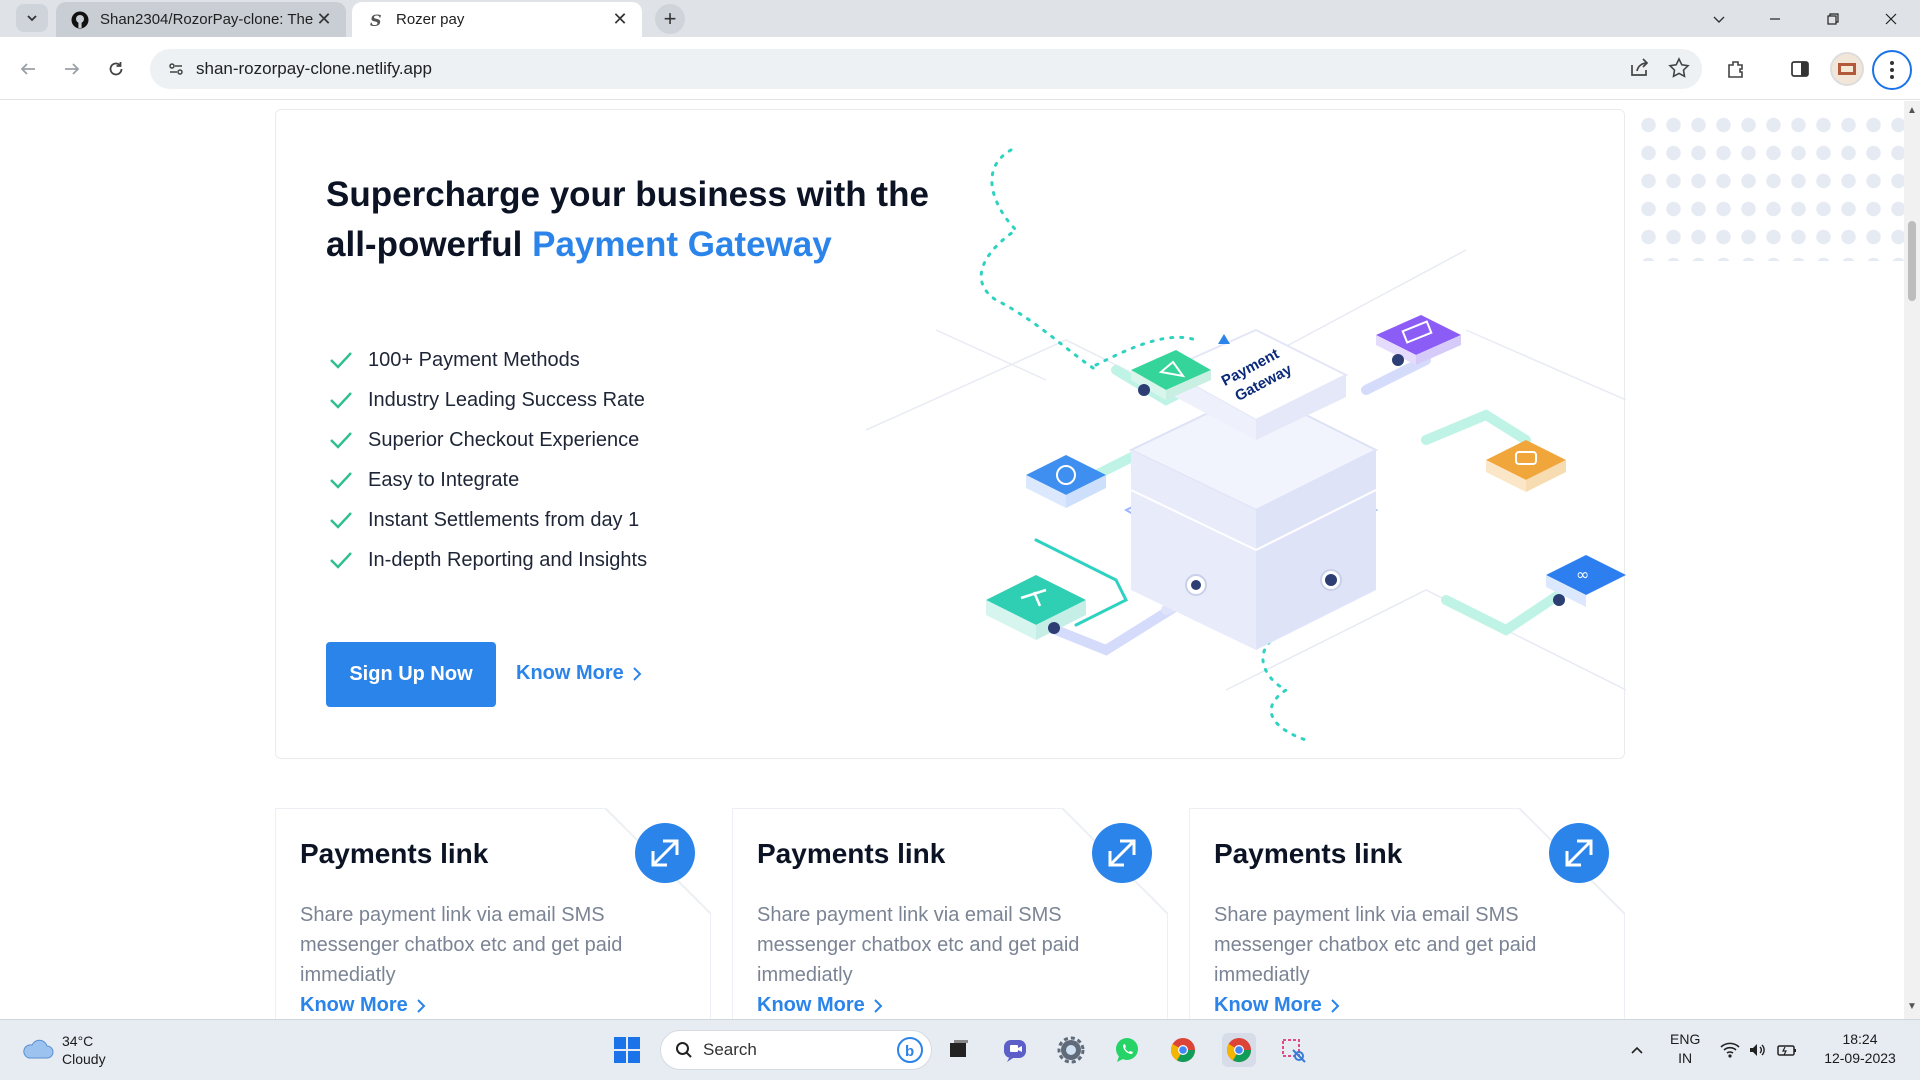 This screenshot has width=1920, height=1080. What do you see at coordinates (1912, 110) in the screenshot?
I see `scroll-up-arrow-icon: ▲` at bounding box center [1912, 110].